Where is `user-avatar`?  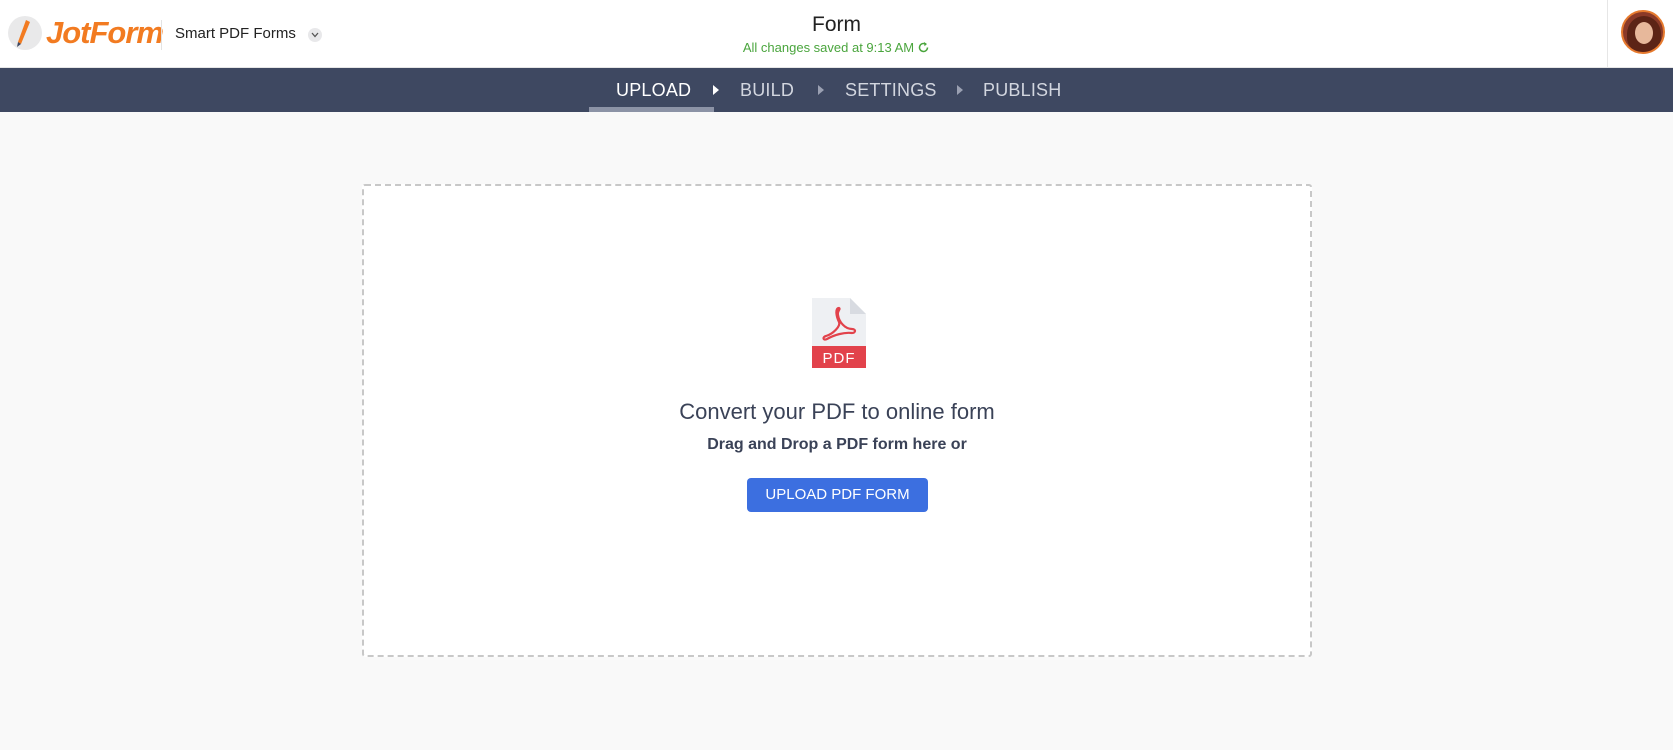
user-avatar is located at coordinates (1643, 32).